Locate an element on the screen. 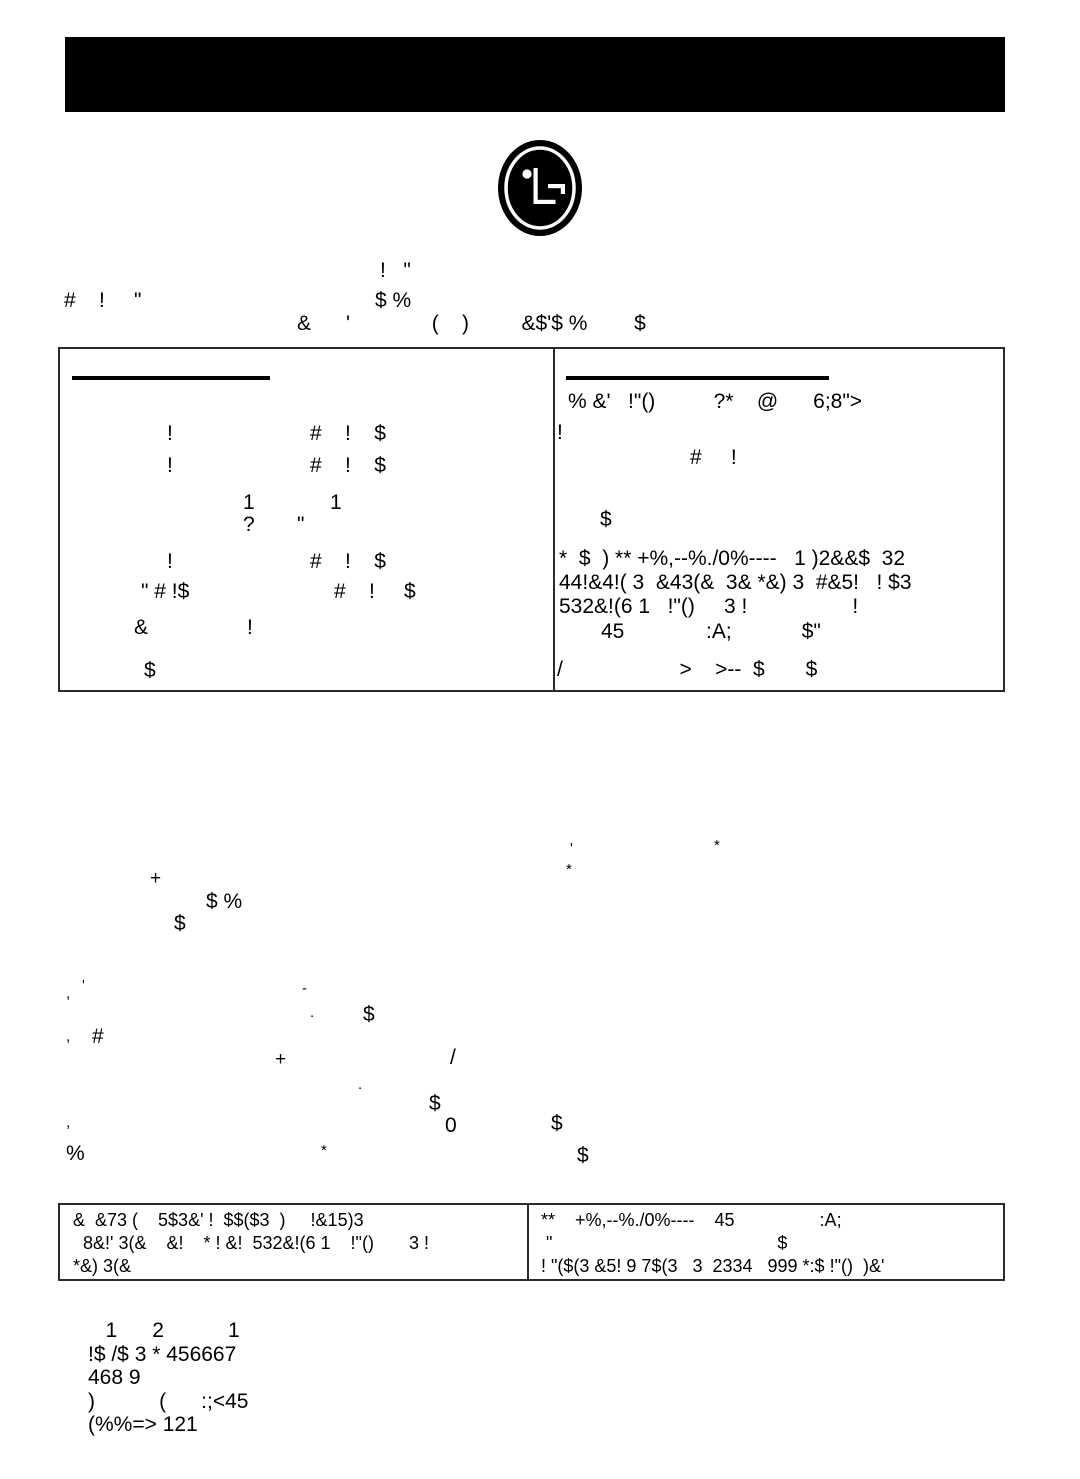 The image size is (1080, 1479). top-right-line-2: # ! is located at coordinates (713, 457).